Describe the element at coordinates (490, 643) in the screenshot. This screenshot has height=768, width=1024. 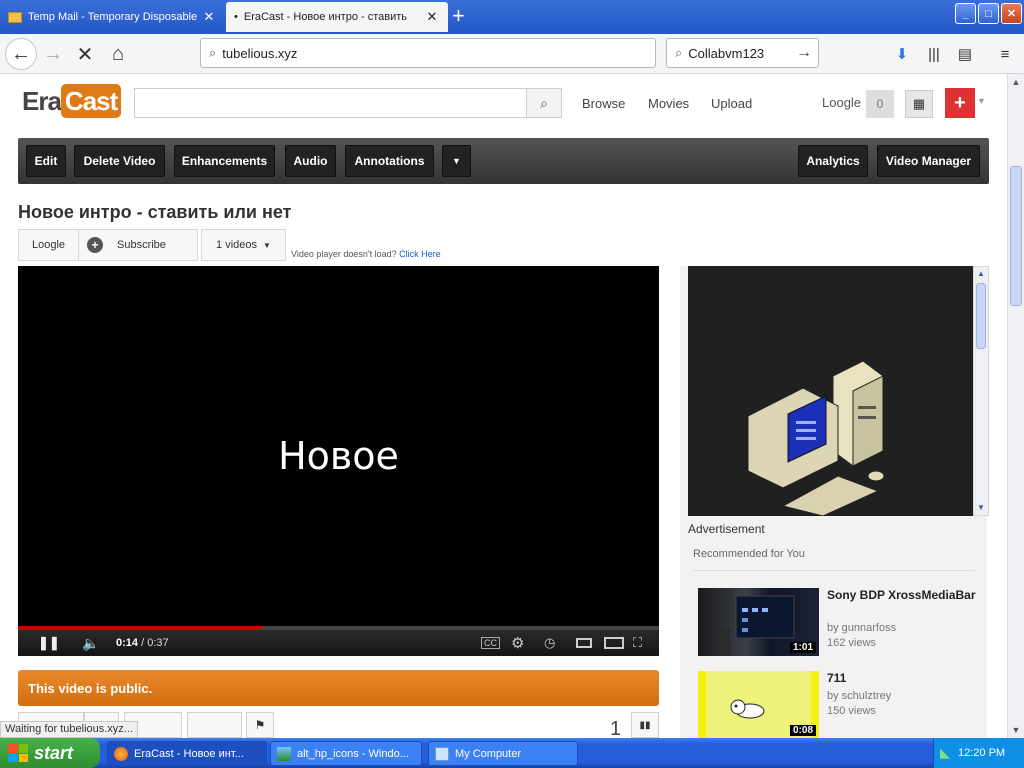
I see `captions-icon: CC` at that location.